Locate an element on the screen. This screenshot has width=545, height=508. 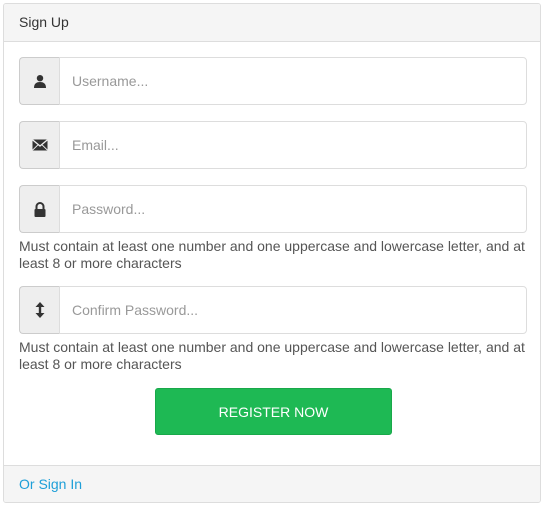
user-icon is located at coordinates (39, 81).